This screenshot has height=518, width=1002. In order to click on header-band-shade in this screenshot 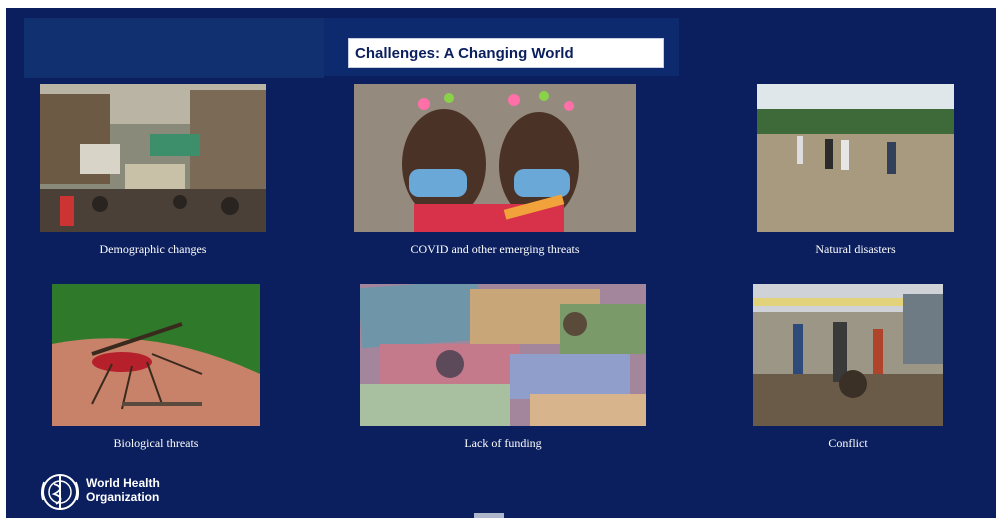, I will do `click(174, 48)`.